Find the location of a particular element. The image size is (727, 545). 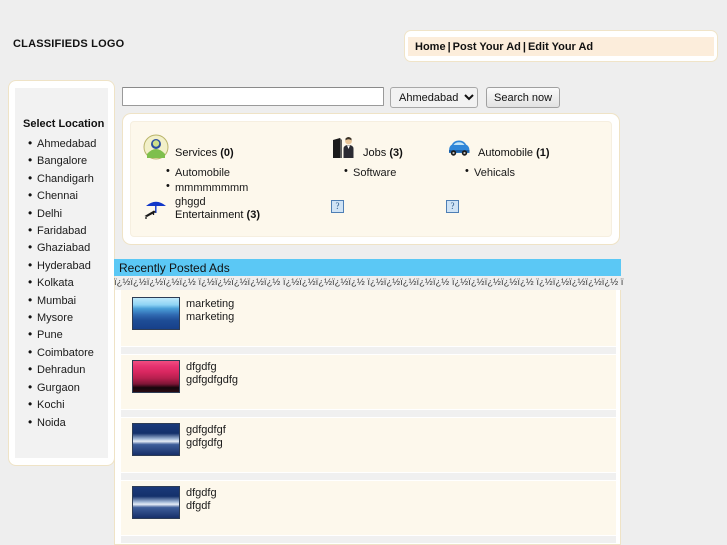

ad-text: dfgdfg gdfgdfgdfg is located at coordinates (212, 374).